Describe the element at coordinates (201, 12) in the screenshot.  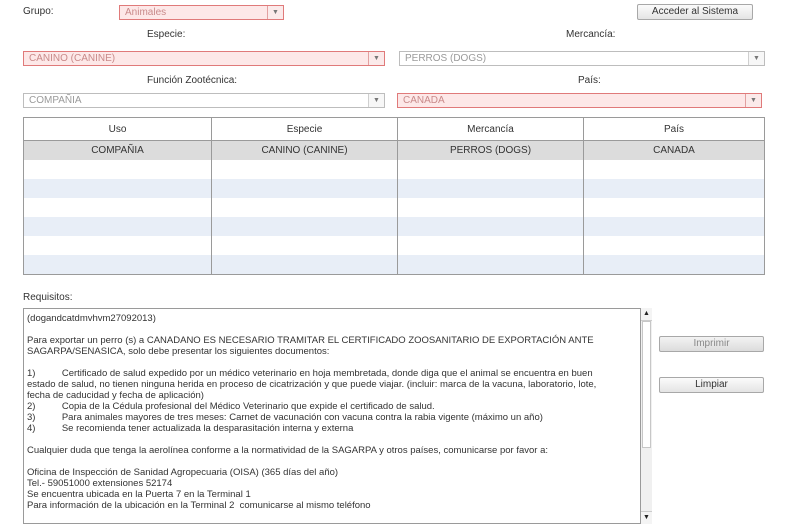
I see `grupo-select: Animales ▼` at that location.